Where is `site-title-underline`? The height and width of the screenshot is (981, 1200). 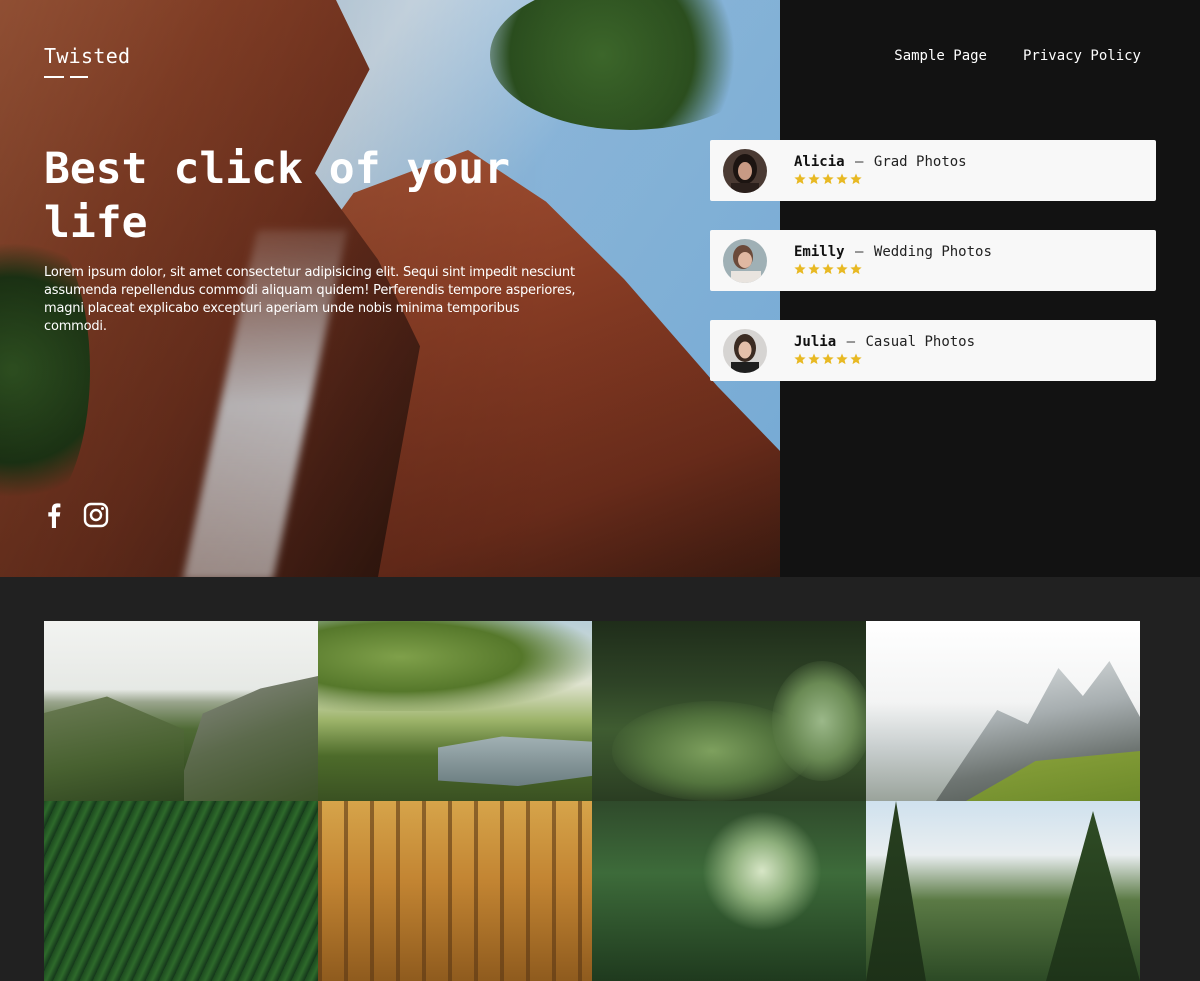 site-title-underline is located at coordinates (66, 77).